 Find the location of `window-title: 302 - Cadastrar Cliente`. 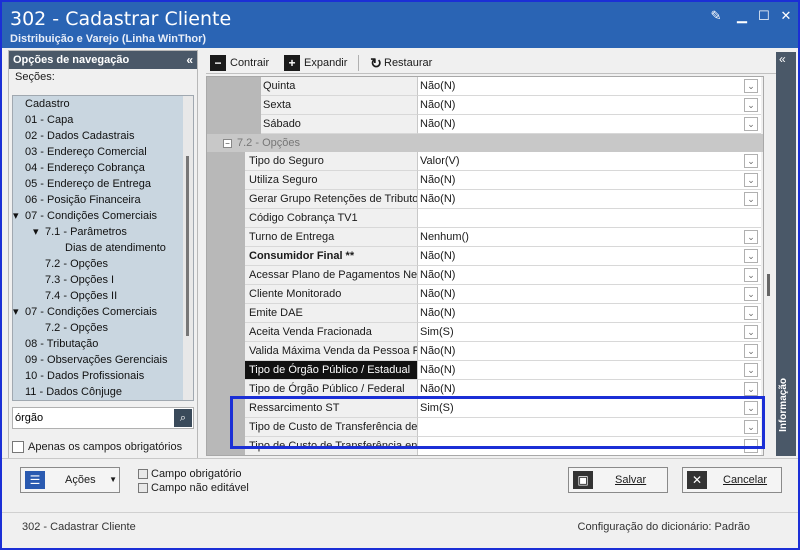

window-title: 302 - Cadastrar Cliente is located at coordinates (121, 19).